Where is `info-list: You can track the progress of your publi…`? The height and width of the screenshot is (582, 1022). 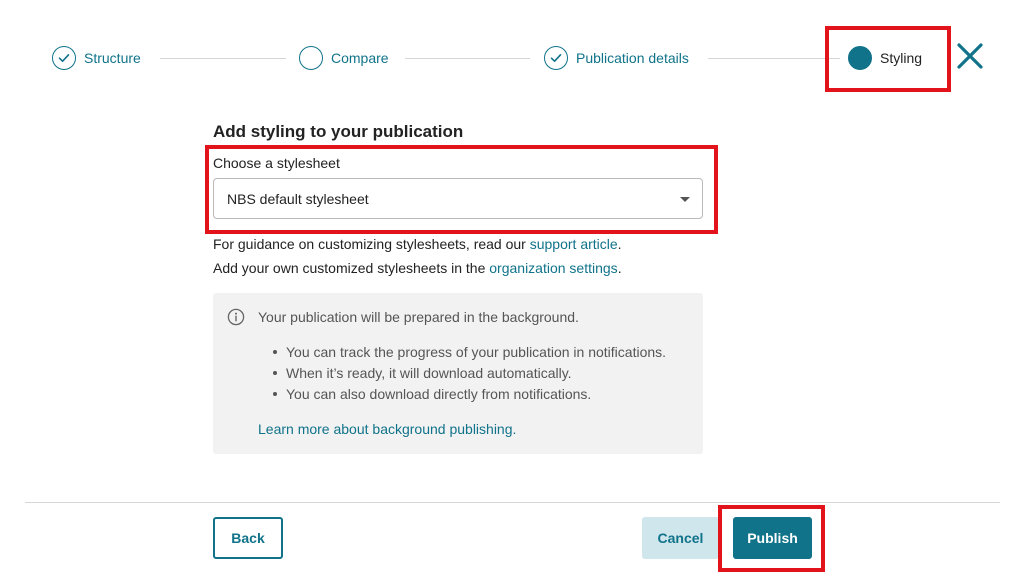
info-list: You can track the progress of your publi… is located at coordinates (469, 375).